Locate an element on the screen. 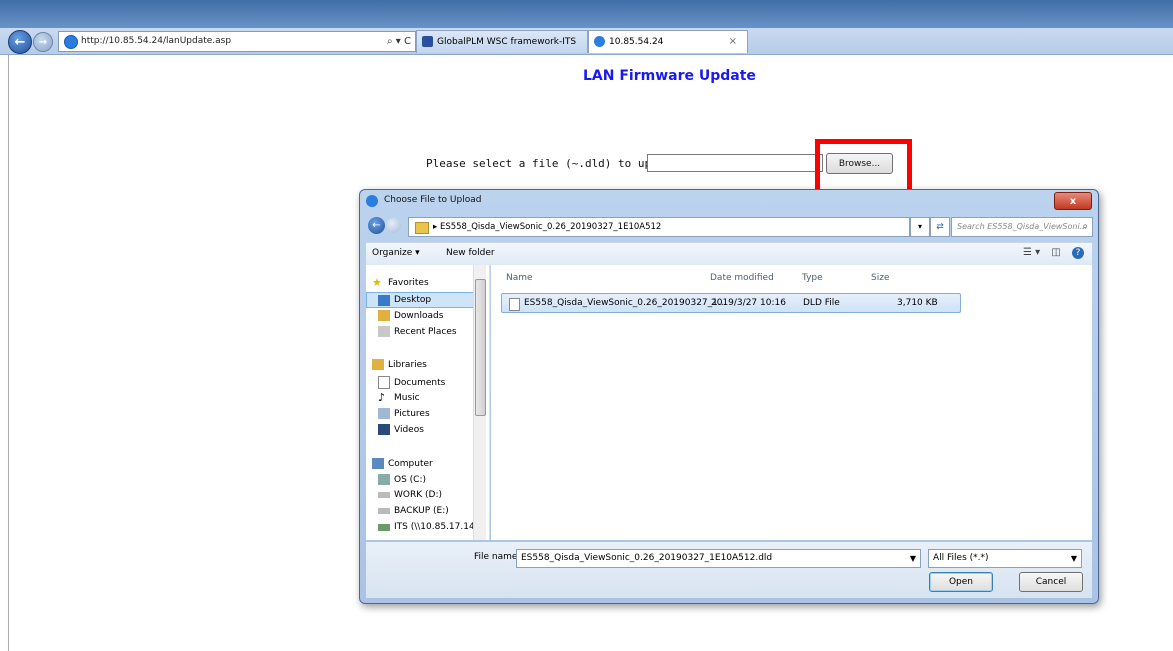 Image resolution: width=1173 pixels, height=651 pixels. nav-videos: Videos is located at coordinates (401, 429).